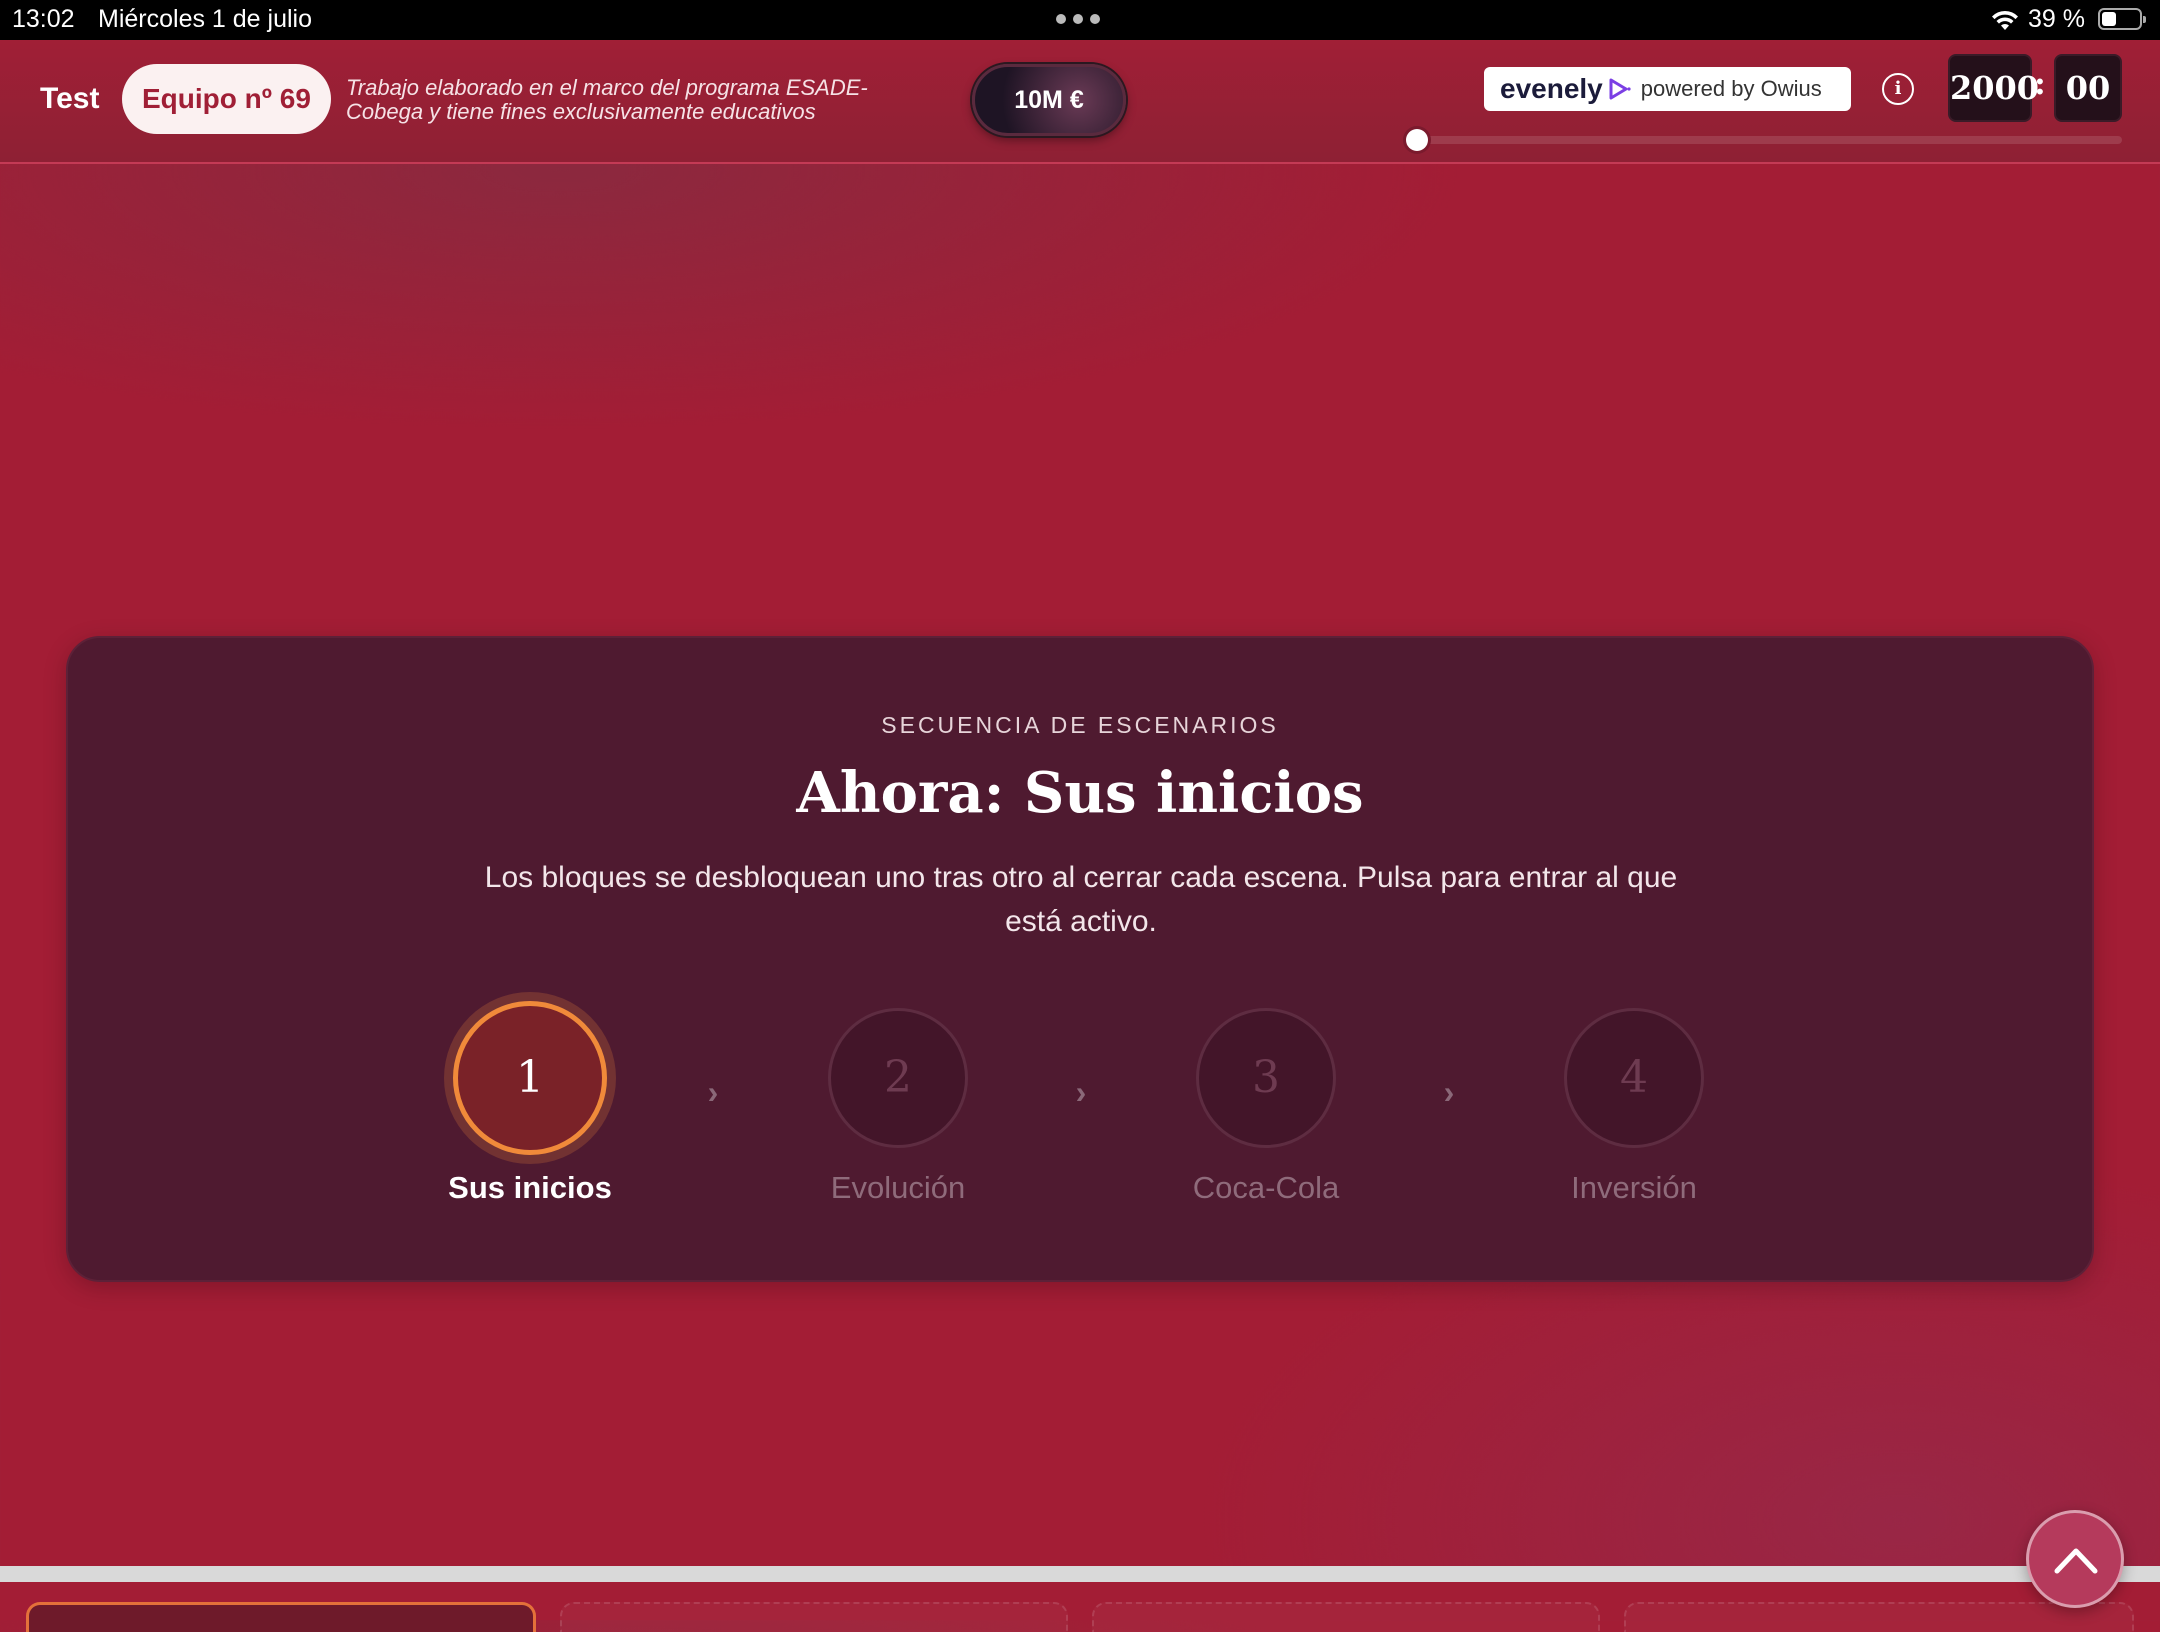  I want to click on step-inversion: 4 Inversión, so click(1634, 1107).